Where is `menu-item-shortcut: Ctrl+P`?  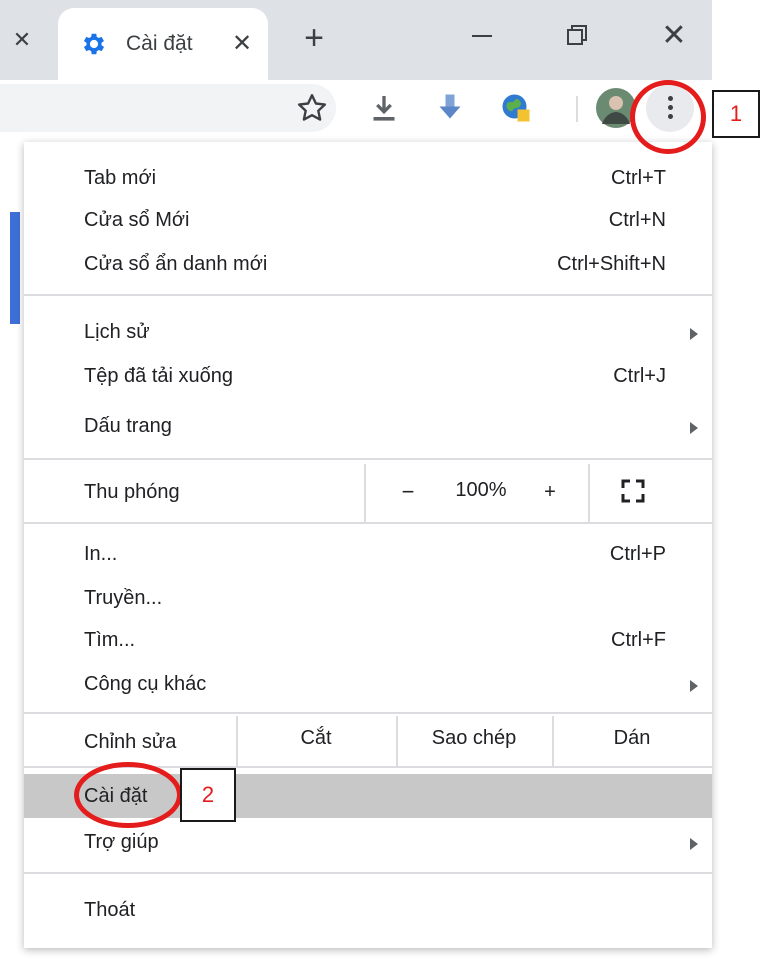 menu-item-shortcut: Ctrl+P is located at coordinates (637, 554).